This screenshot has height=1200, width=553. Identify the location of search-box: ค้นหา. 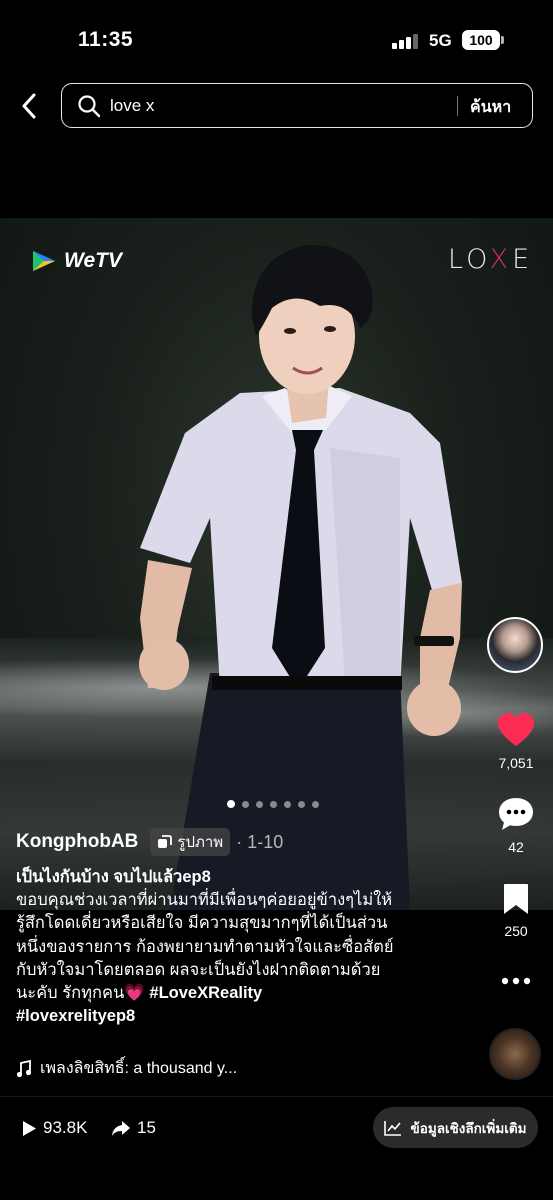
(297, 105).